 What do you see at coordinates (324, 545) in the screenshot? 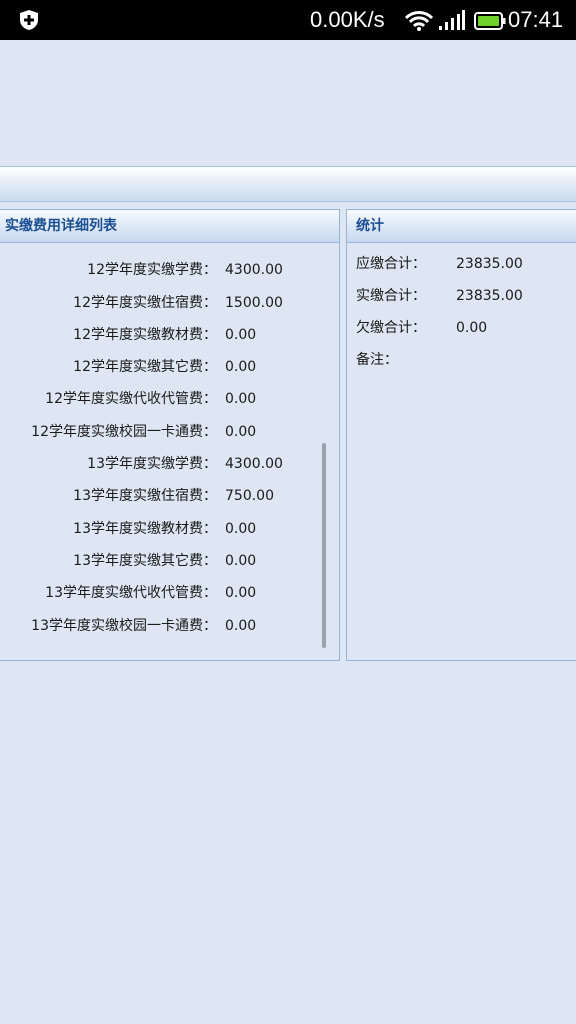
I see `details-scrollbar` at bounding box center [324, 545].